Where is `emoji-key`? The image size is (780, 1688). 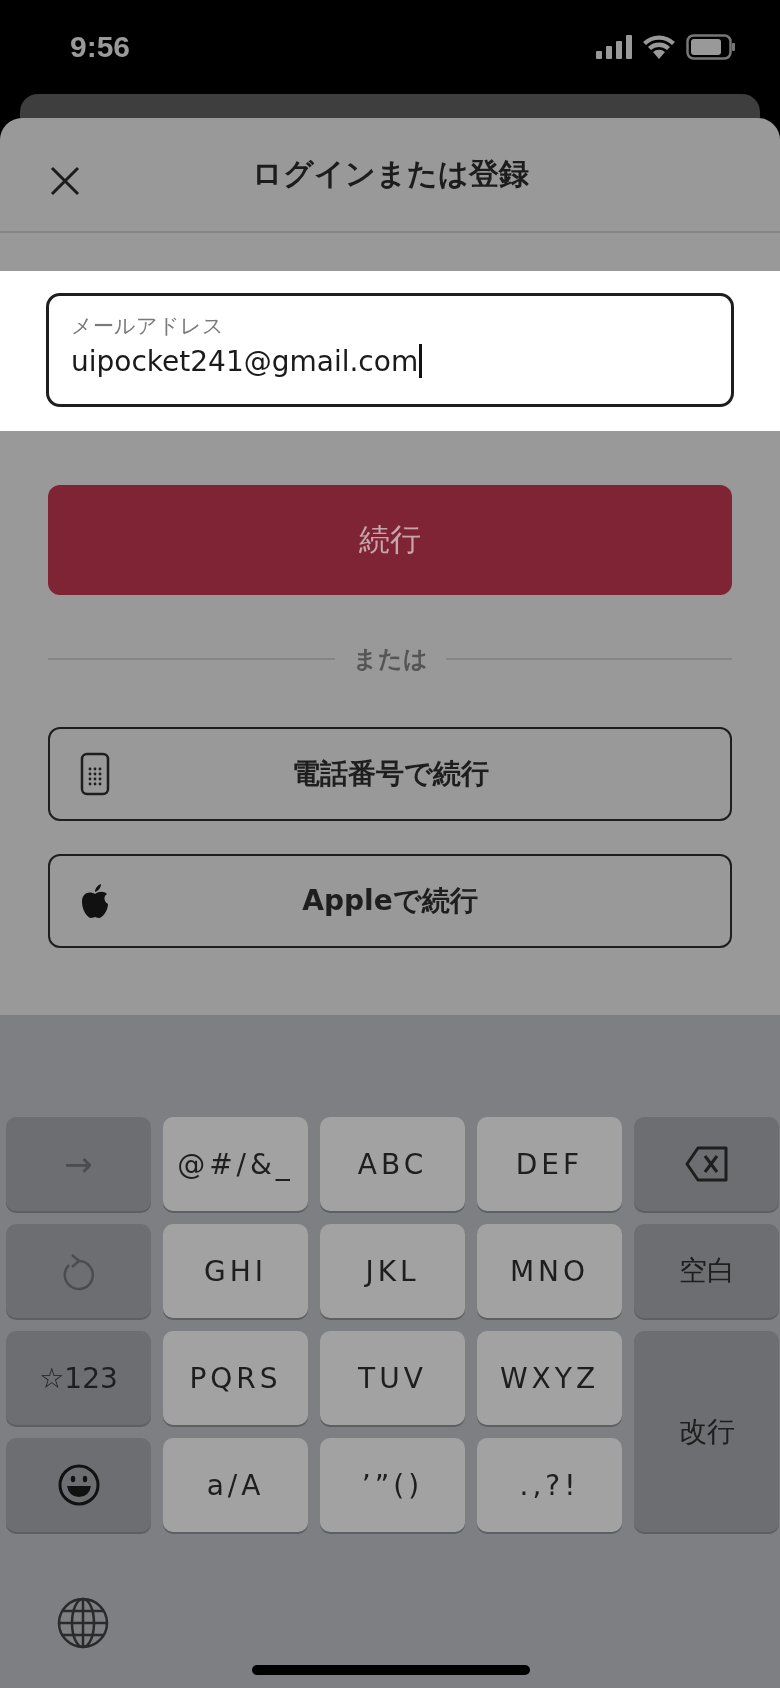
emoji-key is located at coordinates (78, 1485).